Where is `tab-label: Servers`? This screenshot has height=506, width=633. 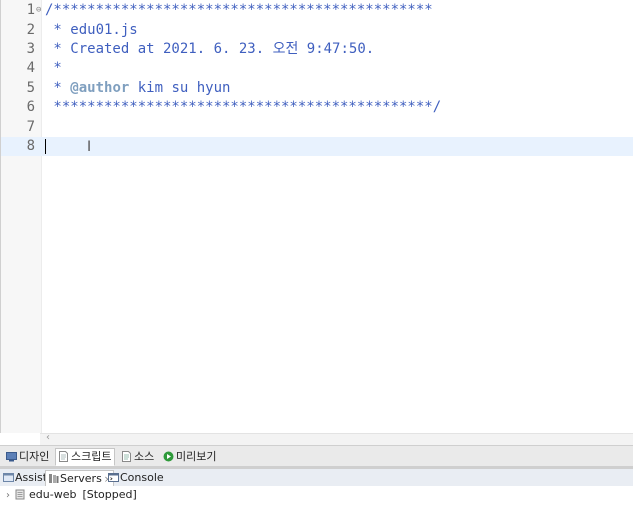
tab-label: Servers is located at coordinates (81, 478).